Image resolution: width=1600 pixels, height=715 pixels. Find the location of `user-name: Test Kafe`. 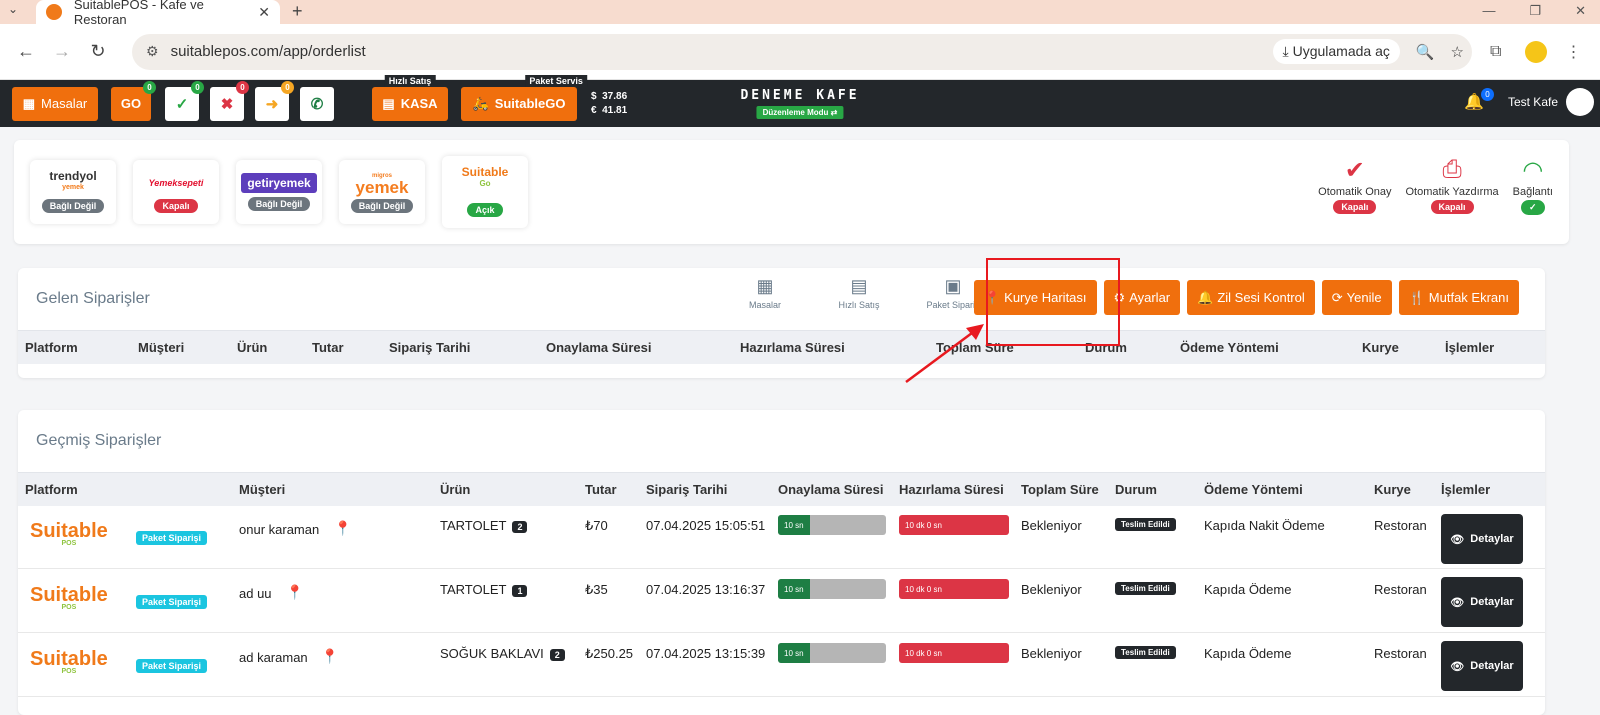

user-name: Test Kafe is located at coordinates (1533, 102).